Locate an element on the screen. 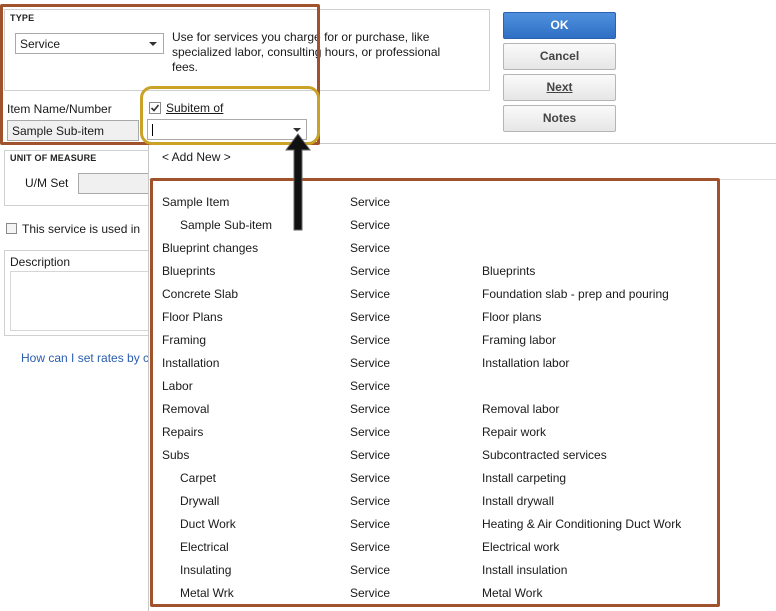 The width and height of the screenshot is (776, 611). next-button: Next is located at coordinates (559, 87).